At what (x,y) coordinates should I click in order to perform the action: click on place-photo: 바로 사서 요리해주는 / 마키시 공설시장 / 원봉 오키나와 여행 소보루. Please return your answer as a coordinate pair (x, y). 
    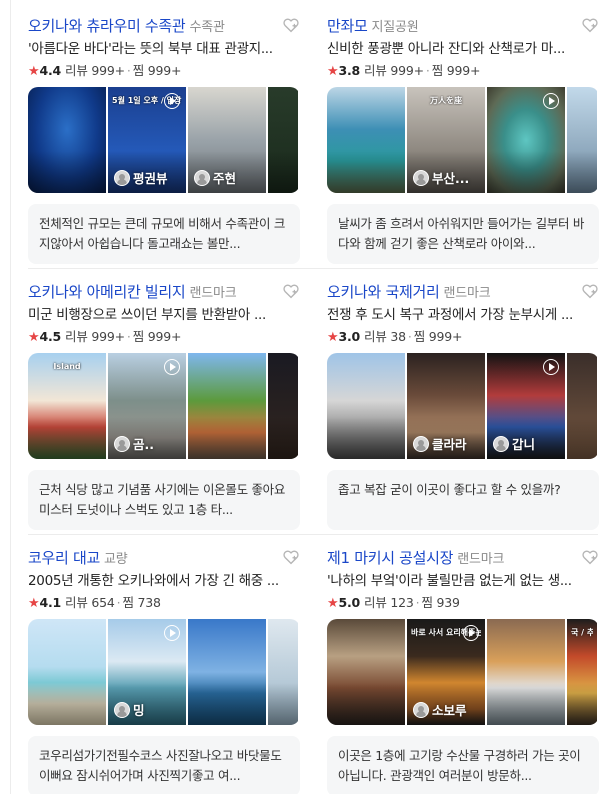
    Looking at the image, I should click on (446, 672).